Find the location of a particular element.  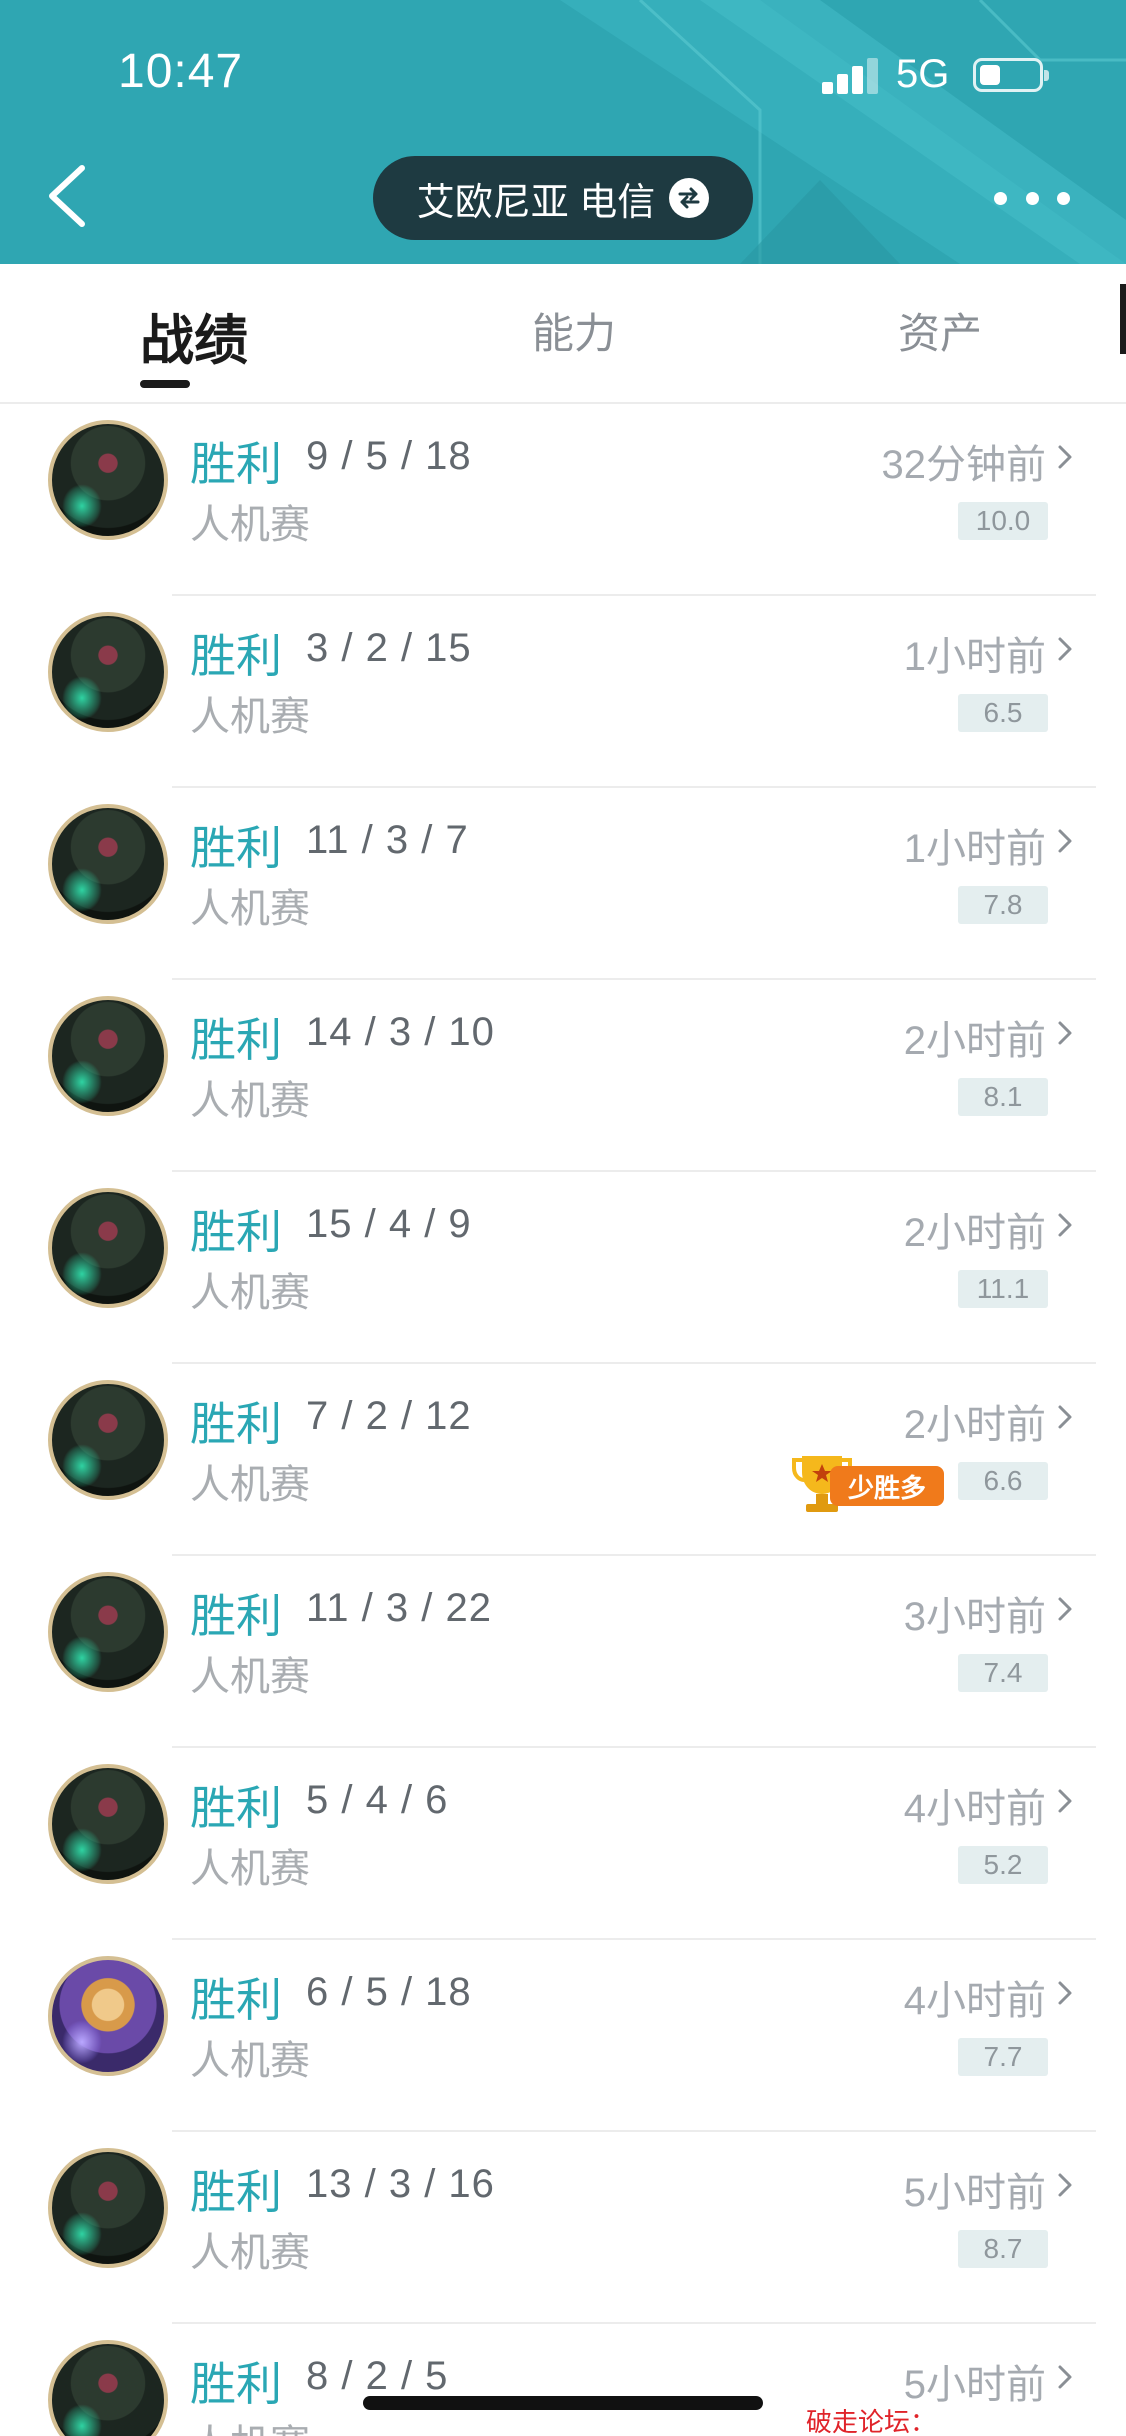

watermark: 破走论坛：www.pozou.com is located at coordinates (871, 2422).